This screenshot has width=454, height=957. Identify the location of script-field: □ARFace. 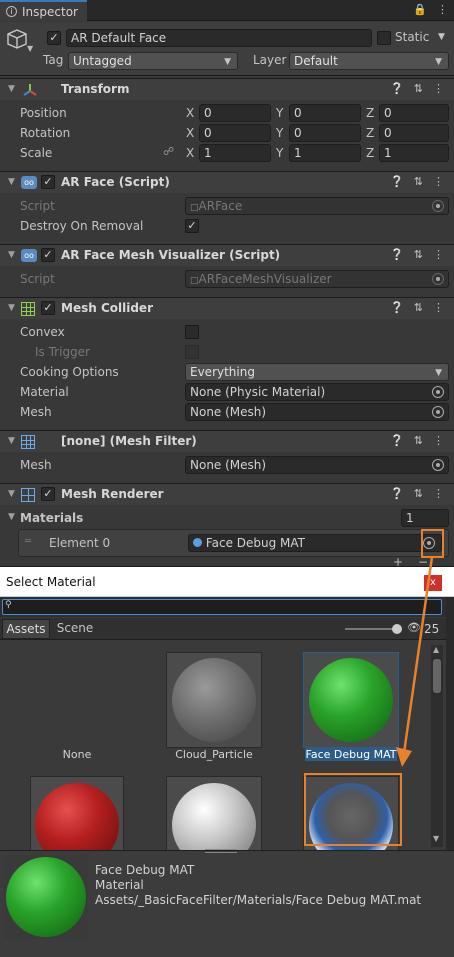
(317, 206).